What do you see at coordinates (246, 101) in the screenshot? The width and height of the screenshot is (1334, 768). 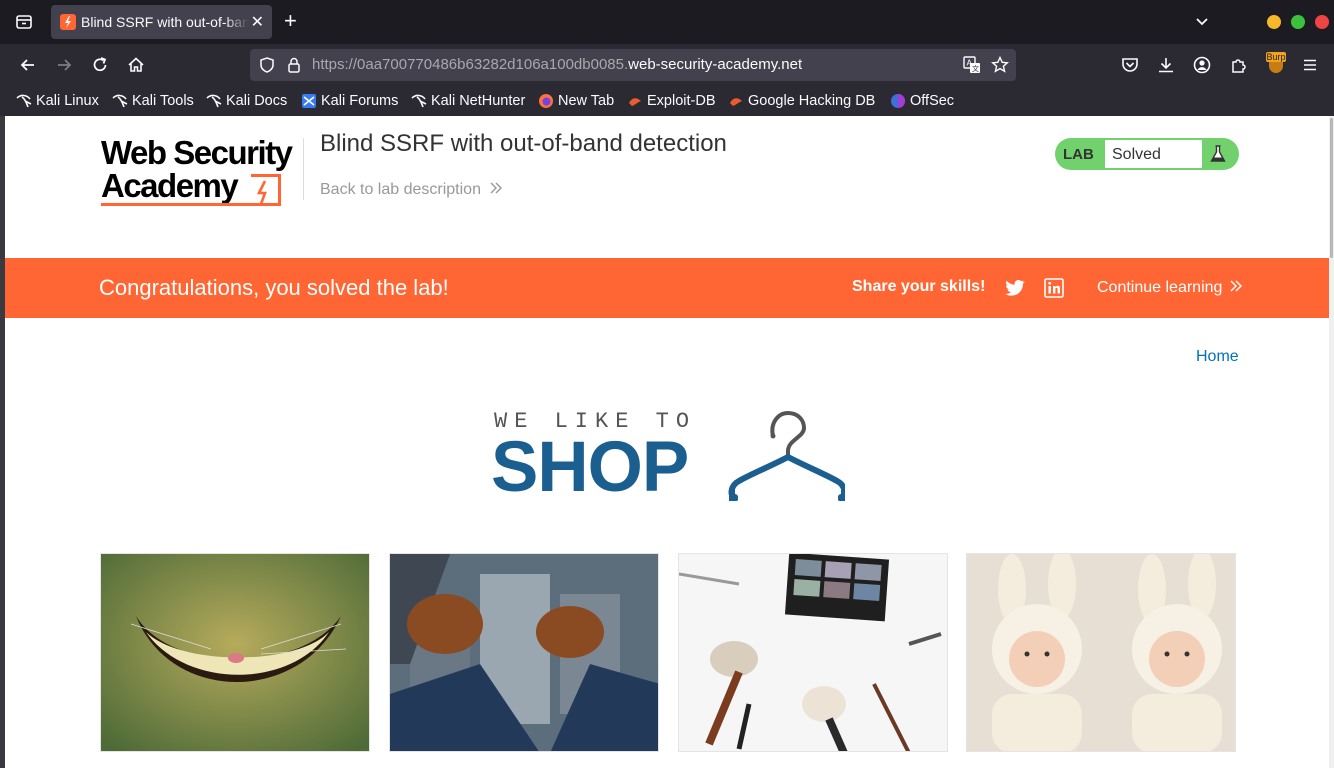 I see `bookmark-kali-docs: Kali Docs` at bounding box center [246, 101].